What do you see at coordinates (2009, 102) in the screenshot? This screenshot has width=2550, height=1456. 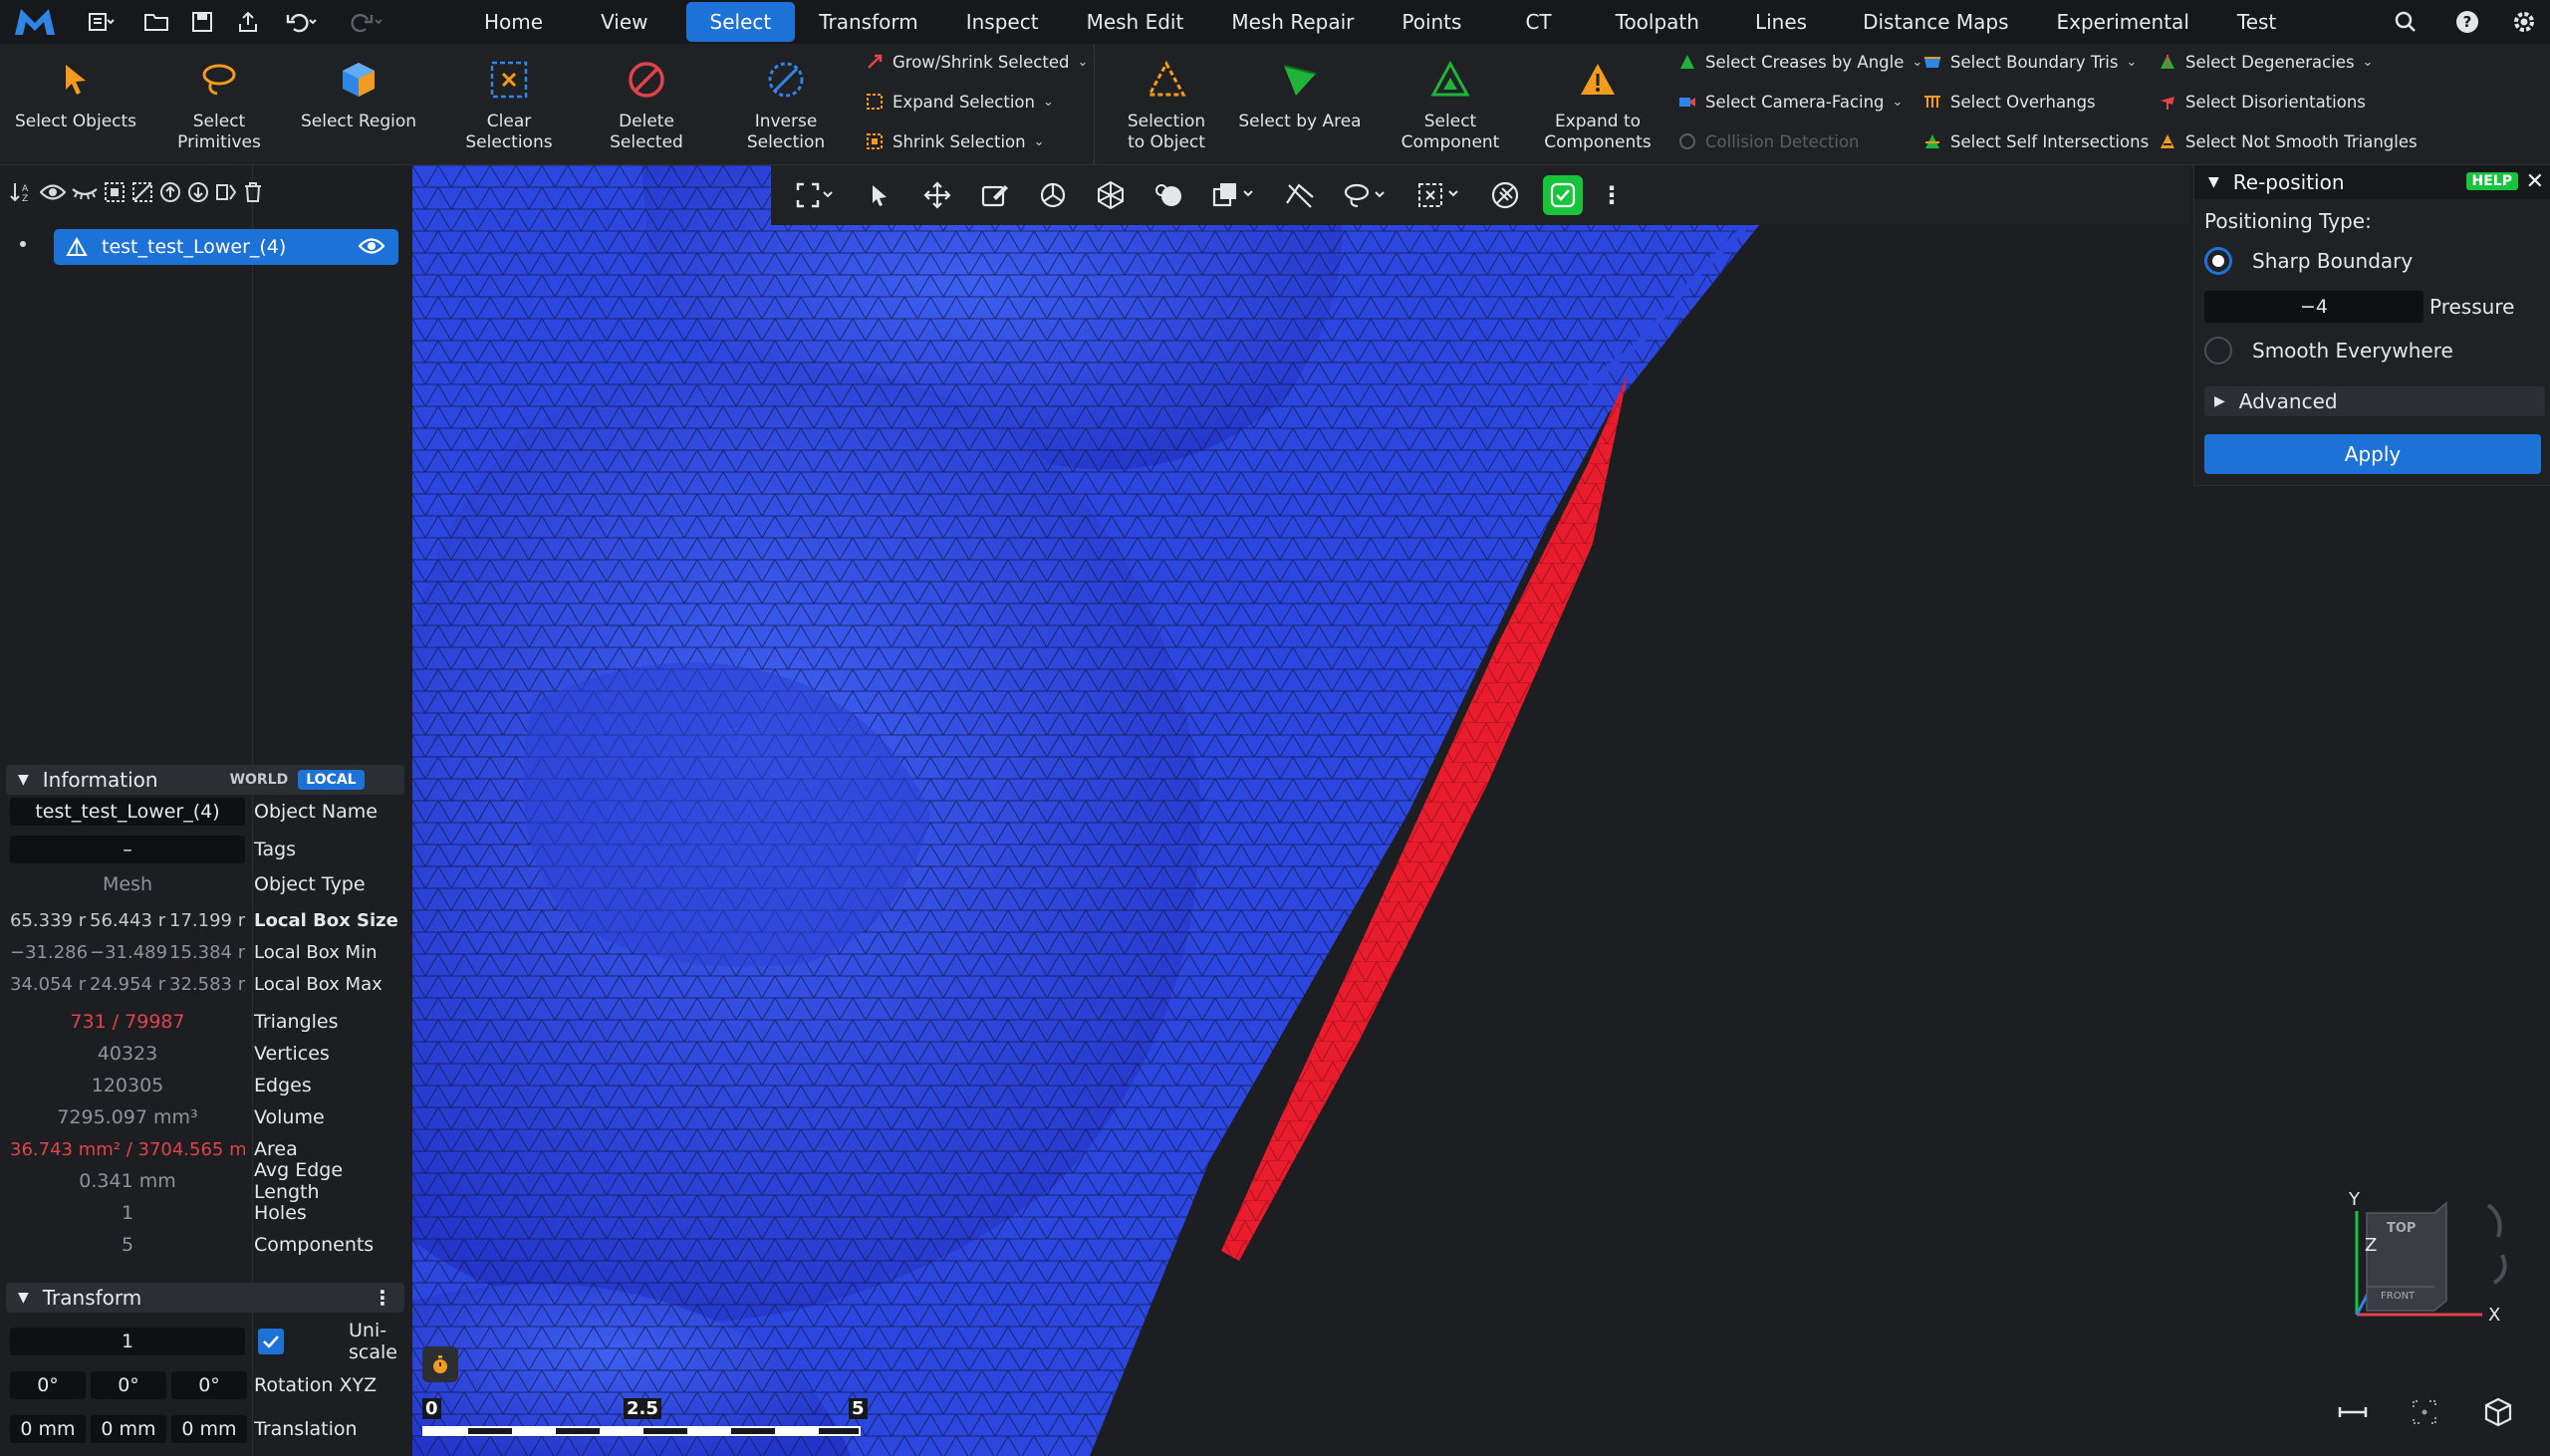 I see `select-overhangs-button: Select Overhangs` at bounding box center [2009, 102].